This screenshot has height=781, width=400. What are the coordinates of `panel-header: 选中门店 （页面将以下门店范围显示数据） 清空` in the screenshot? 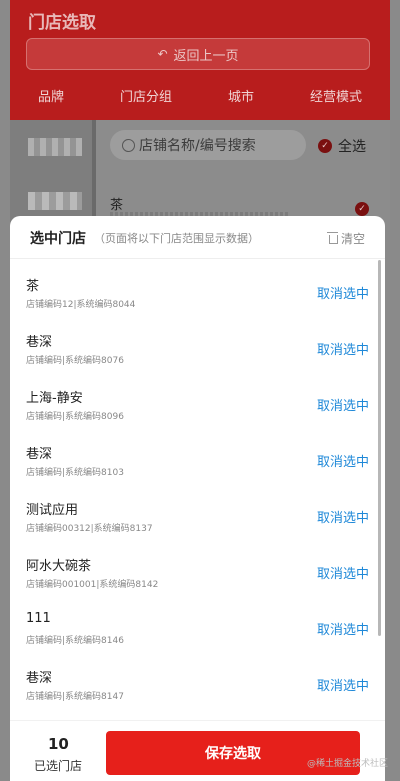 It's located at (197, 237).